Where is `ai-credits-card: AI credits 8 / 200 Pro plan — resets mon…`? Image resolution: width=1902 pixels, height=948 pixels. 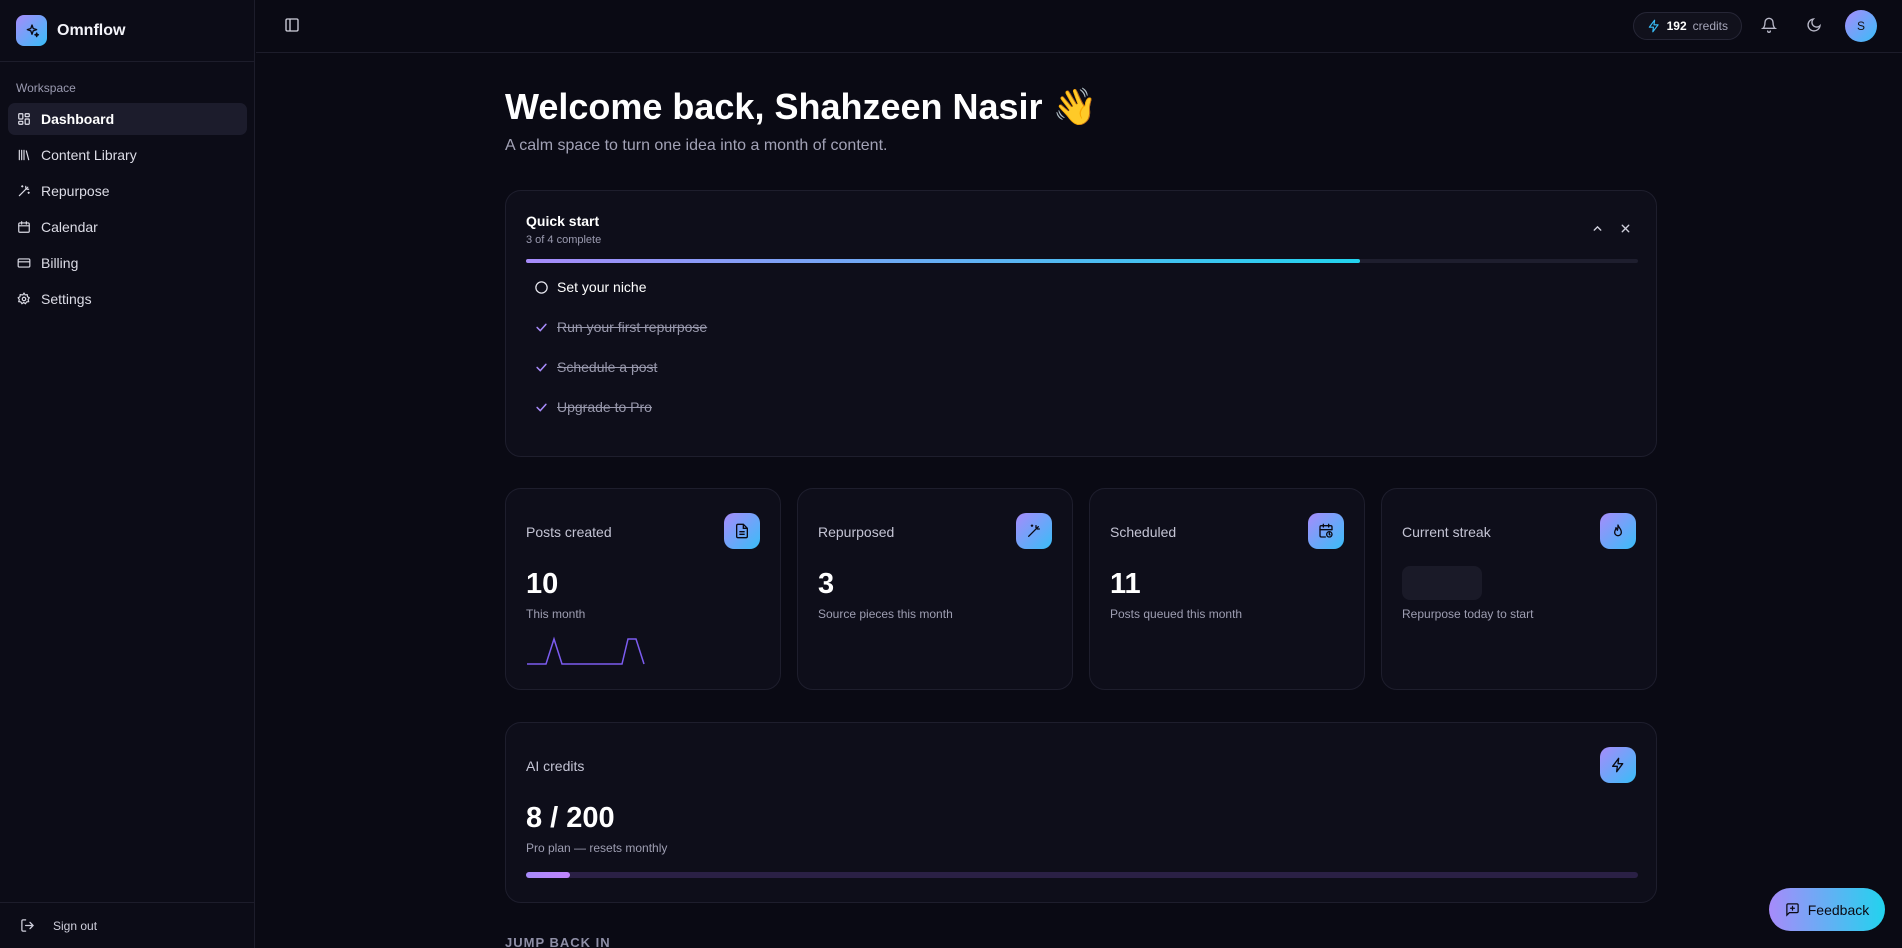
ai-credits-card: AI credits 8 / 200 Pro plan — resets mon… is located at coordinates (1081, 812).